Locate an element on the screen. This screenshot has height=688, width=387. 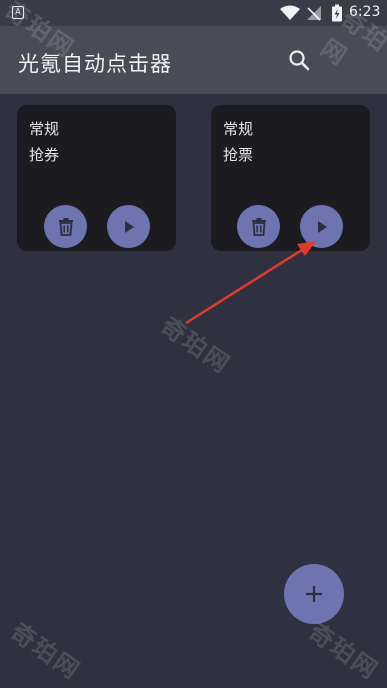
wifi-icon is located at coordinates (290, 12).